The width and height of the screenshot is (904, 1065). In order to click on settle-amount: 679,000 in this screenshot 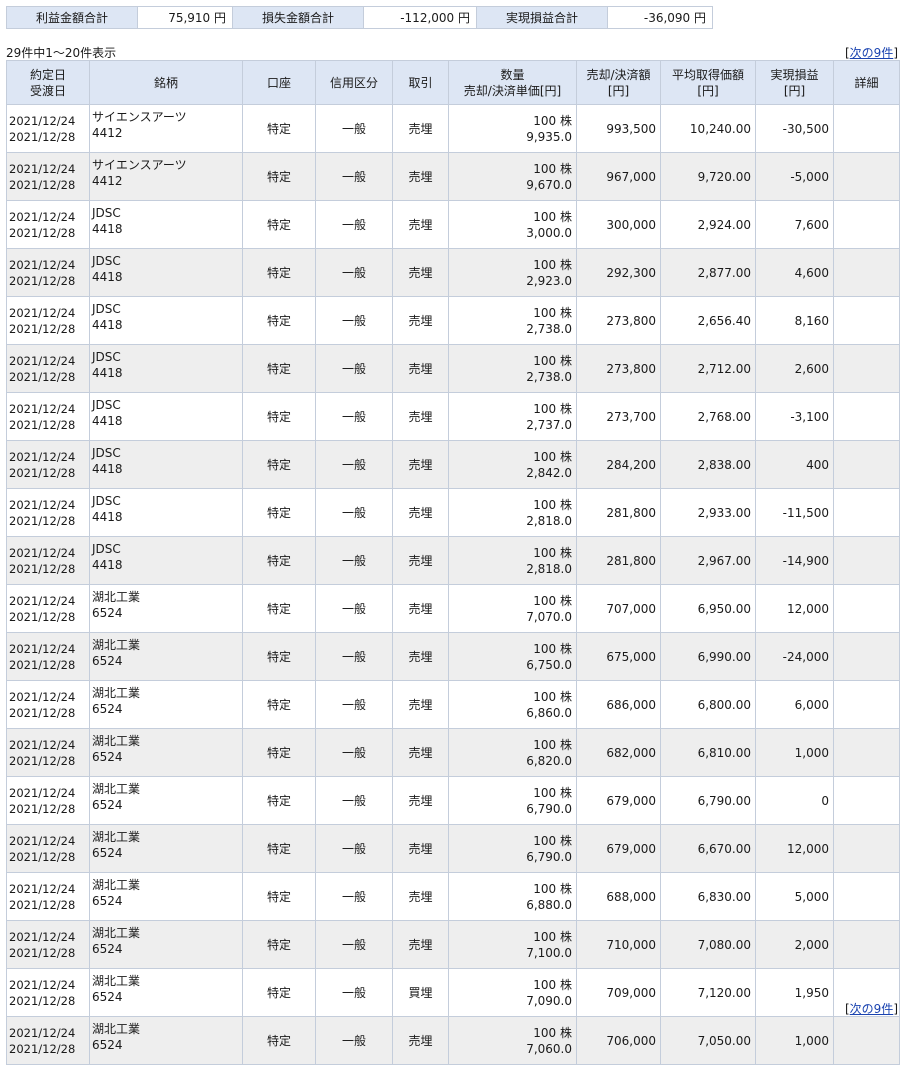, I will do `click(618, 848)`.